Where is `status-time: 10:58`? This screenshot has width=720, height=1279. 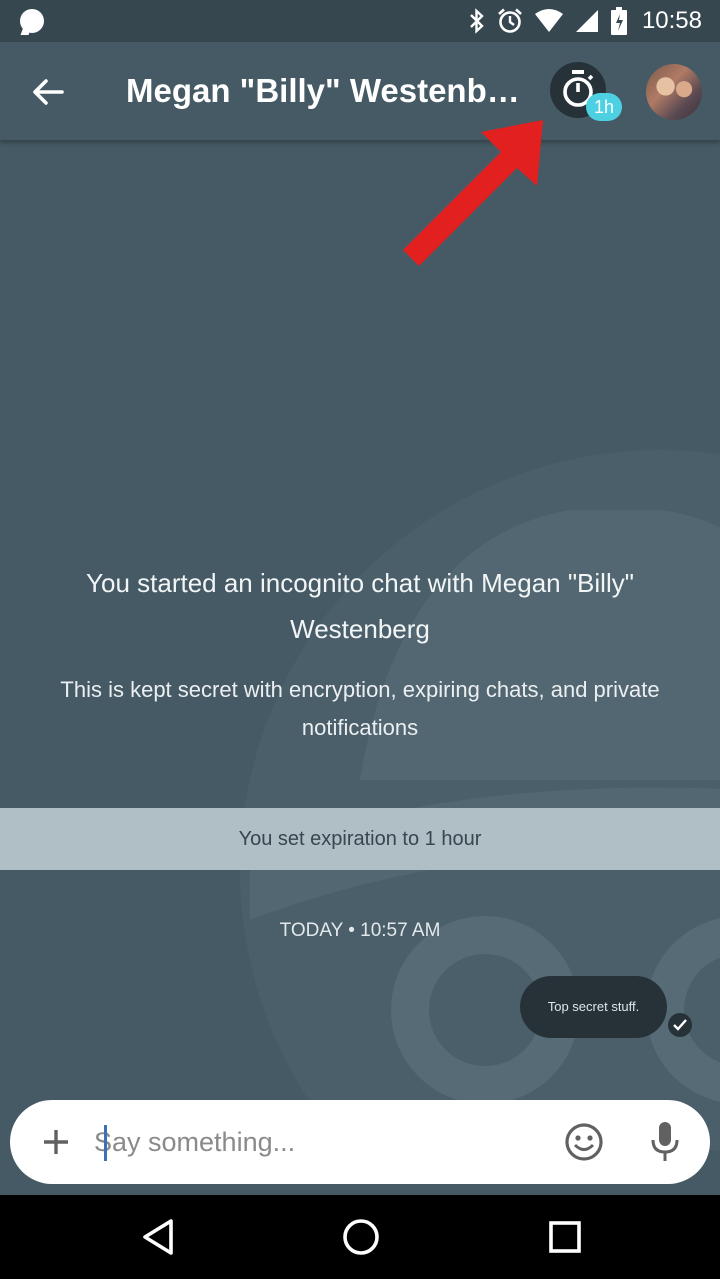
status-time: 10:58 is located at coordinates (671, 20).